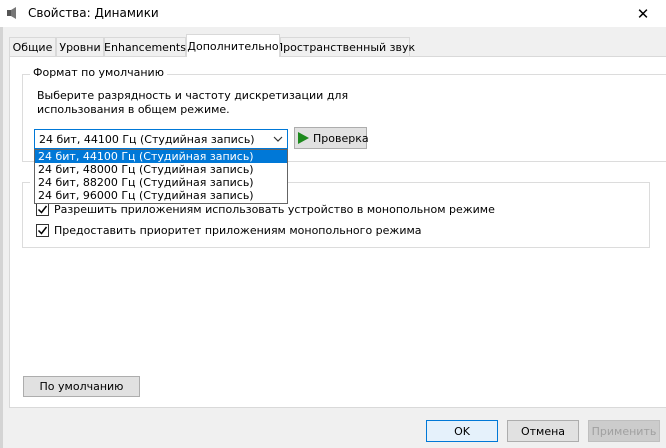 The width and height of the screenshot is (666, 448). I want to click on tab-spatial-sound: Пространственный звук, so click(345, 46).